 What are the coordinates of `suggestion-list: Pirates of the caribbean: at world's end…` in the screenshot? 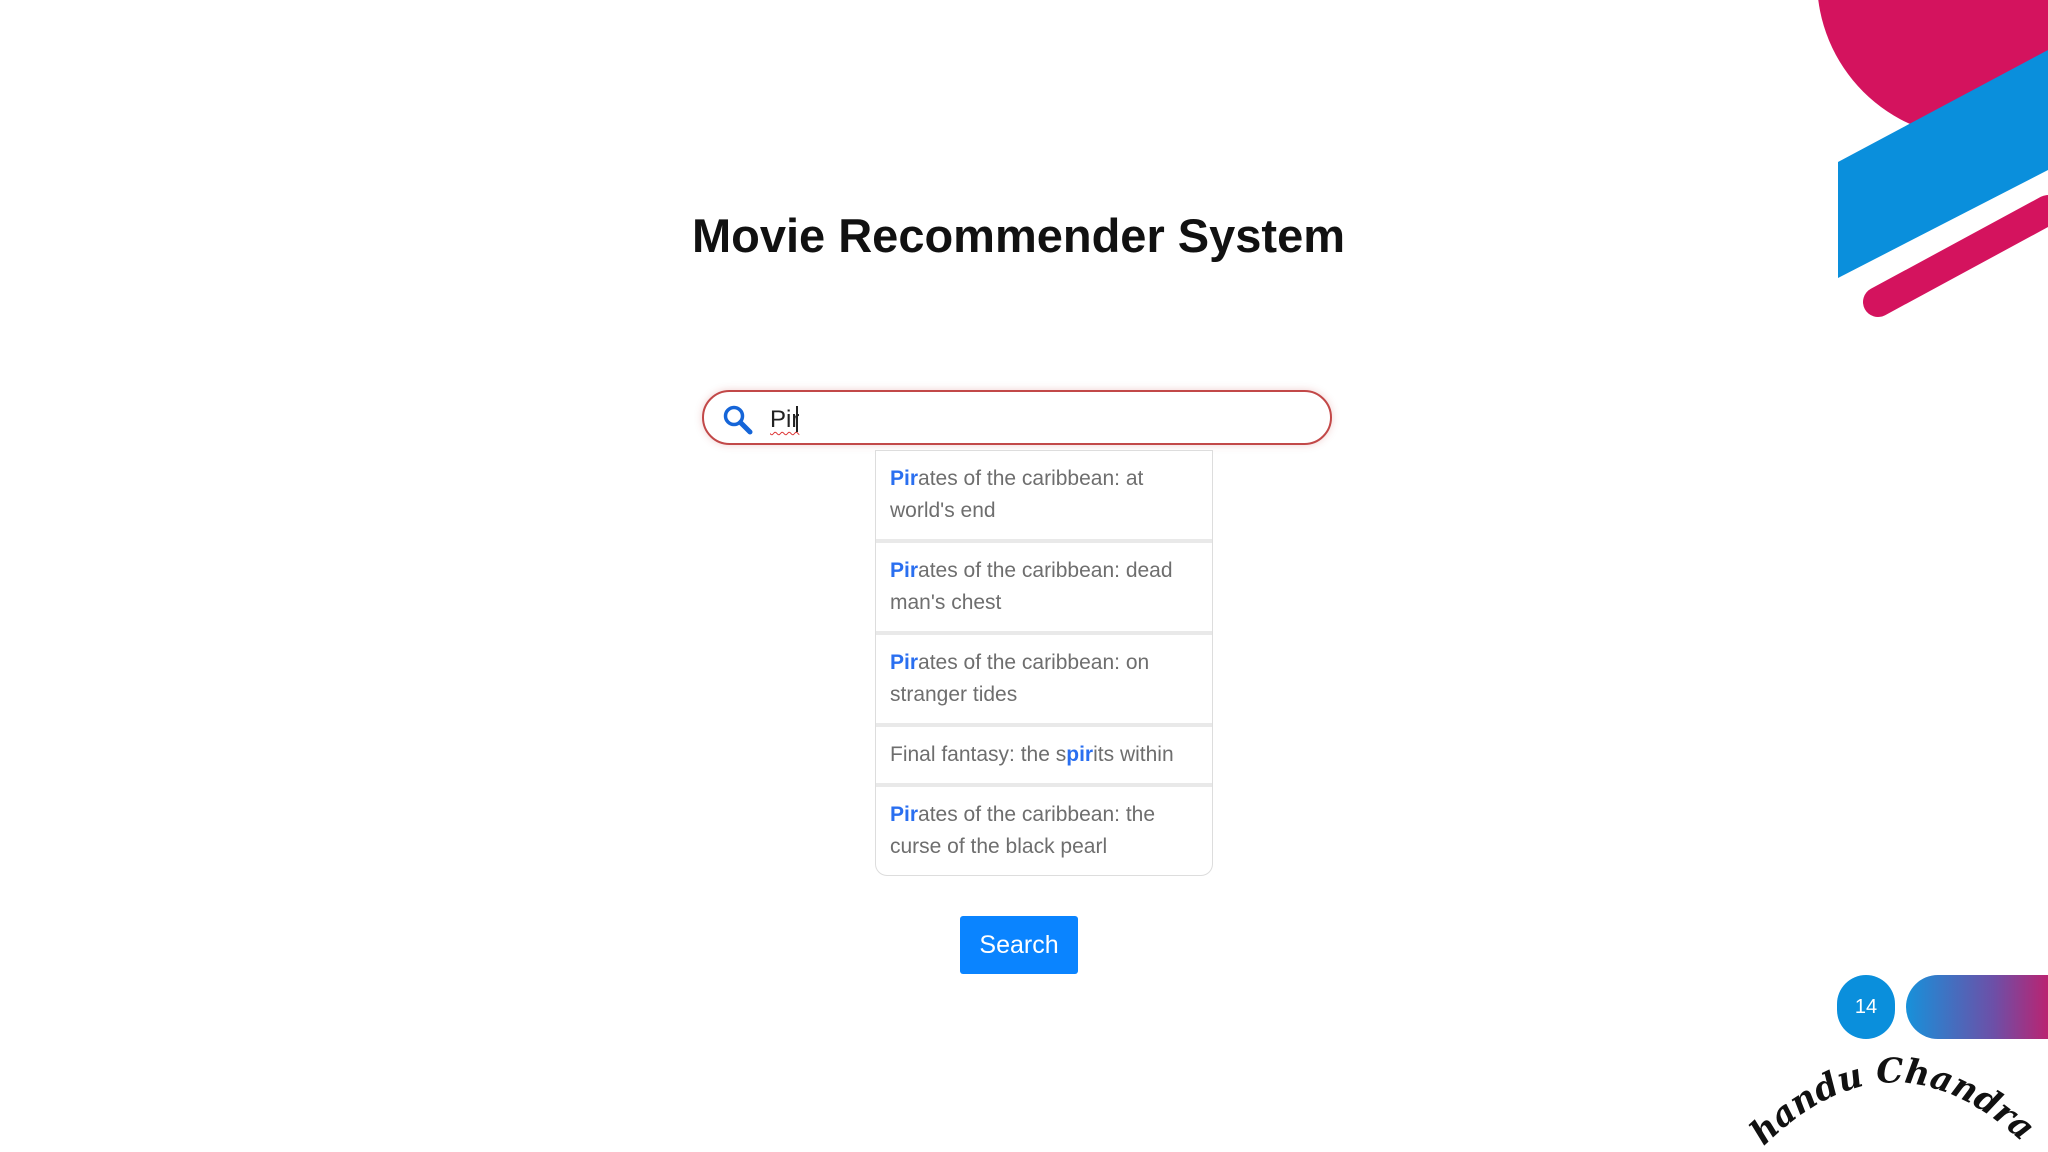 It's located at (1044, 663).